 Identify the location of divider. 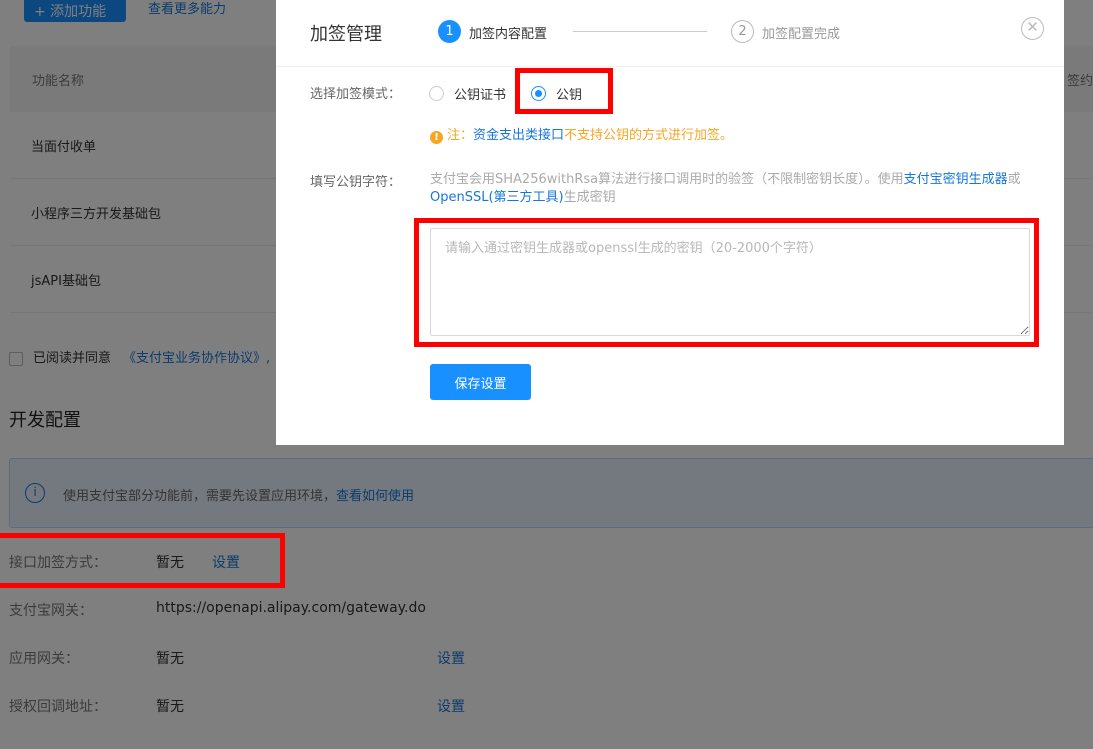
(670, 66).